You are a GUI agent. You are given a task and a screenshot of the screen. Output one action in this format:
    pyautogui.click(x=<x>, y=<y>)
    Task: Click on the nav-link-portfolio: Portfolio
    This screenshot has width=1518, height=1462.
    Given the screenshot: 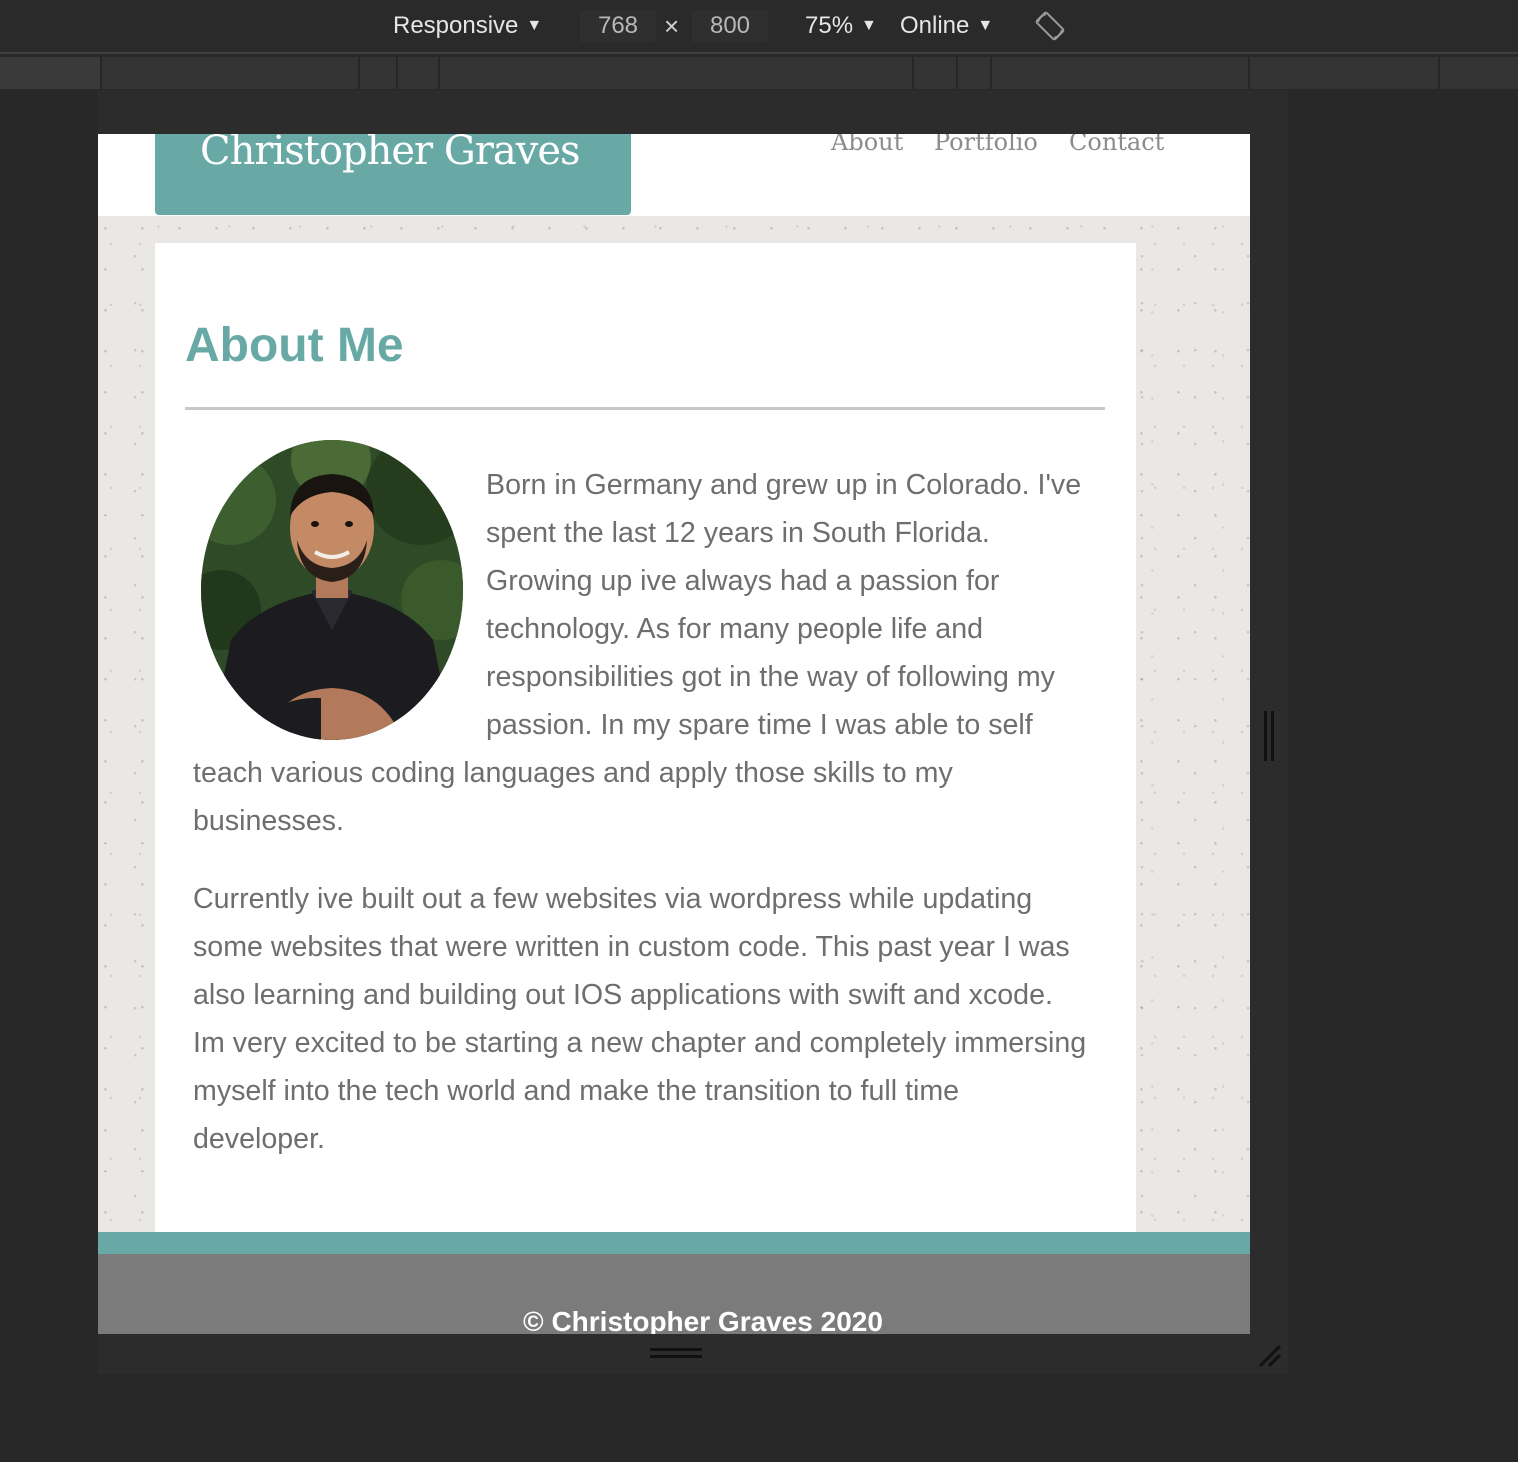 What is the action you would take?
    pyautogui.click(x=986, y=145)
    